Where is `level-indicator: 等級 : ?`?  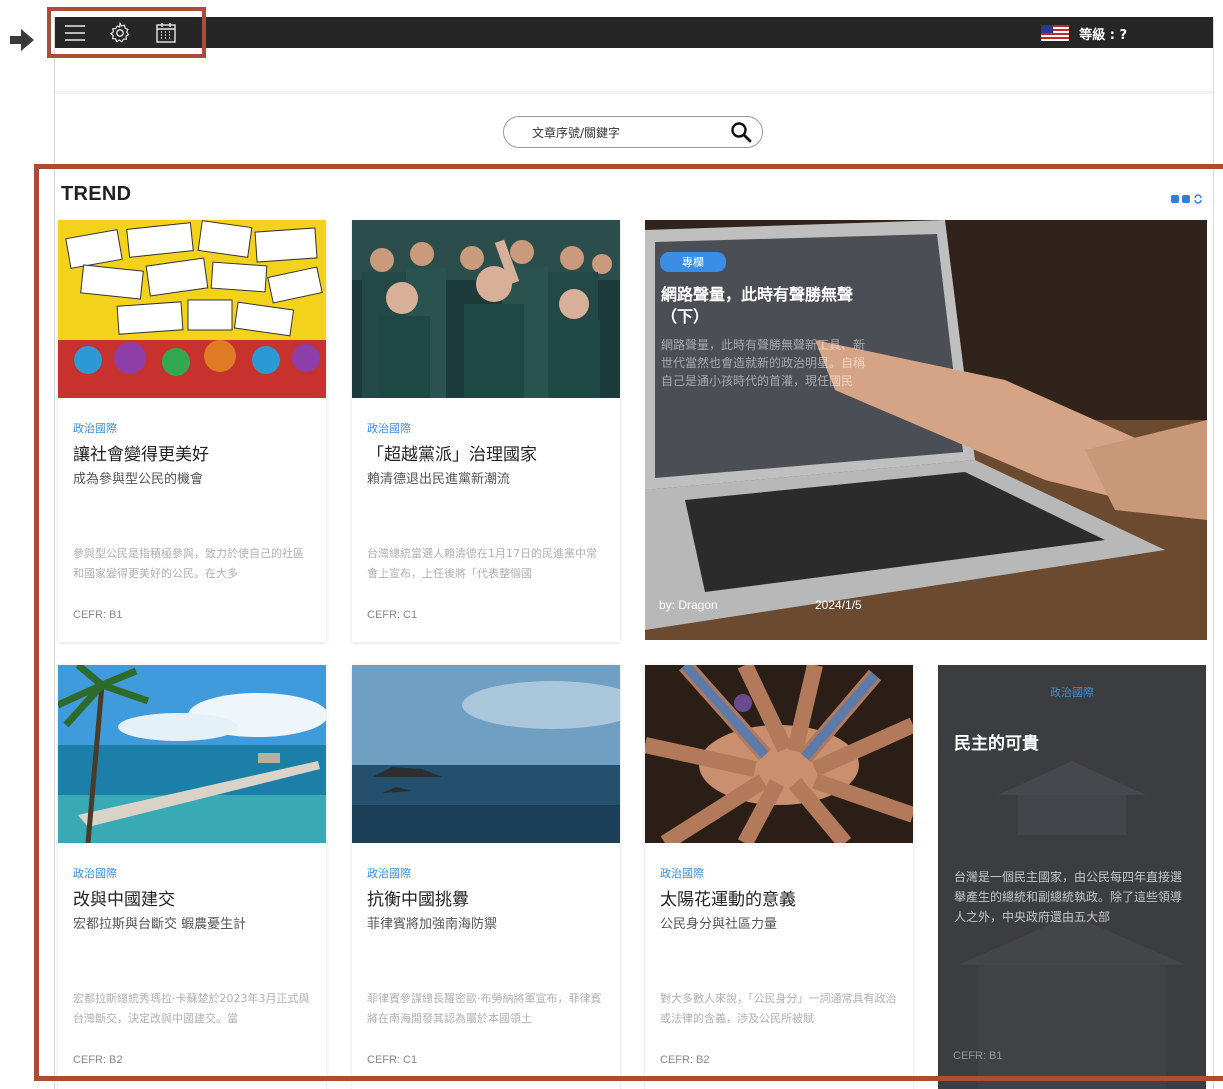
level-indicator: 等級 : ? is located at coordinates (1084, 33).